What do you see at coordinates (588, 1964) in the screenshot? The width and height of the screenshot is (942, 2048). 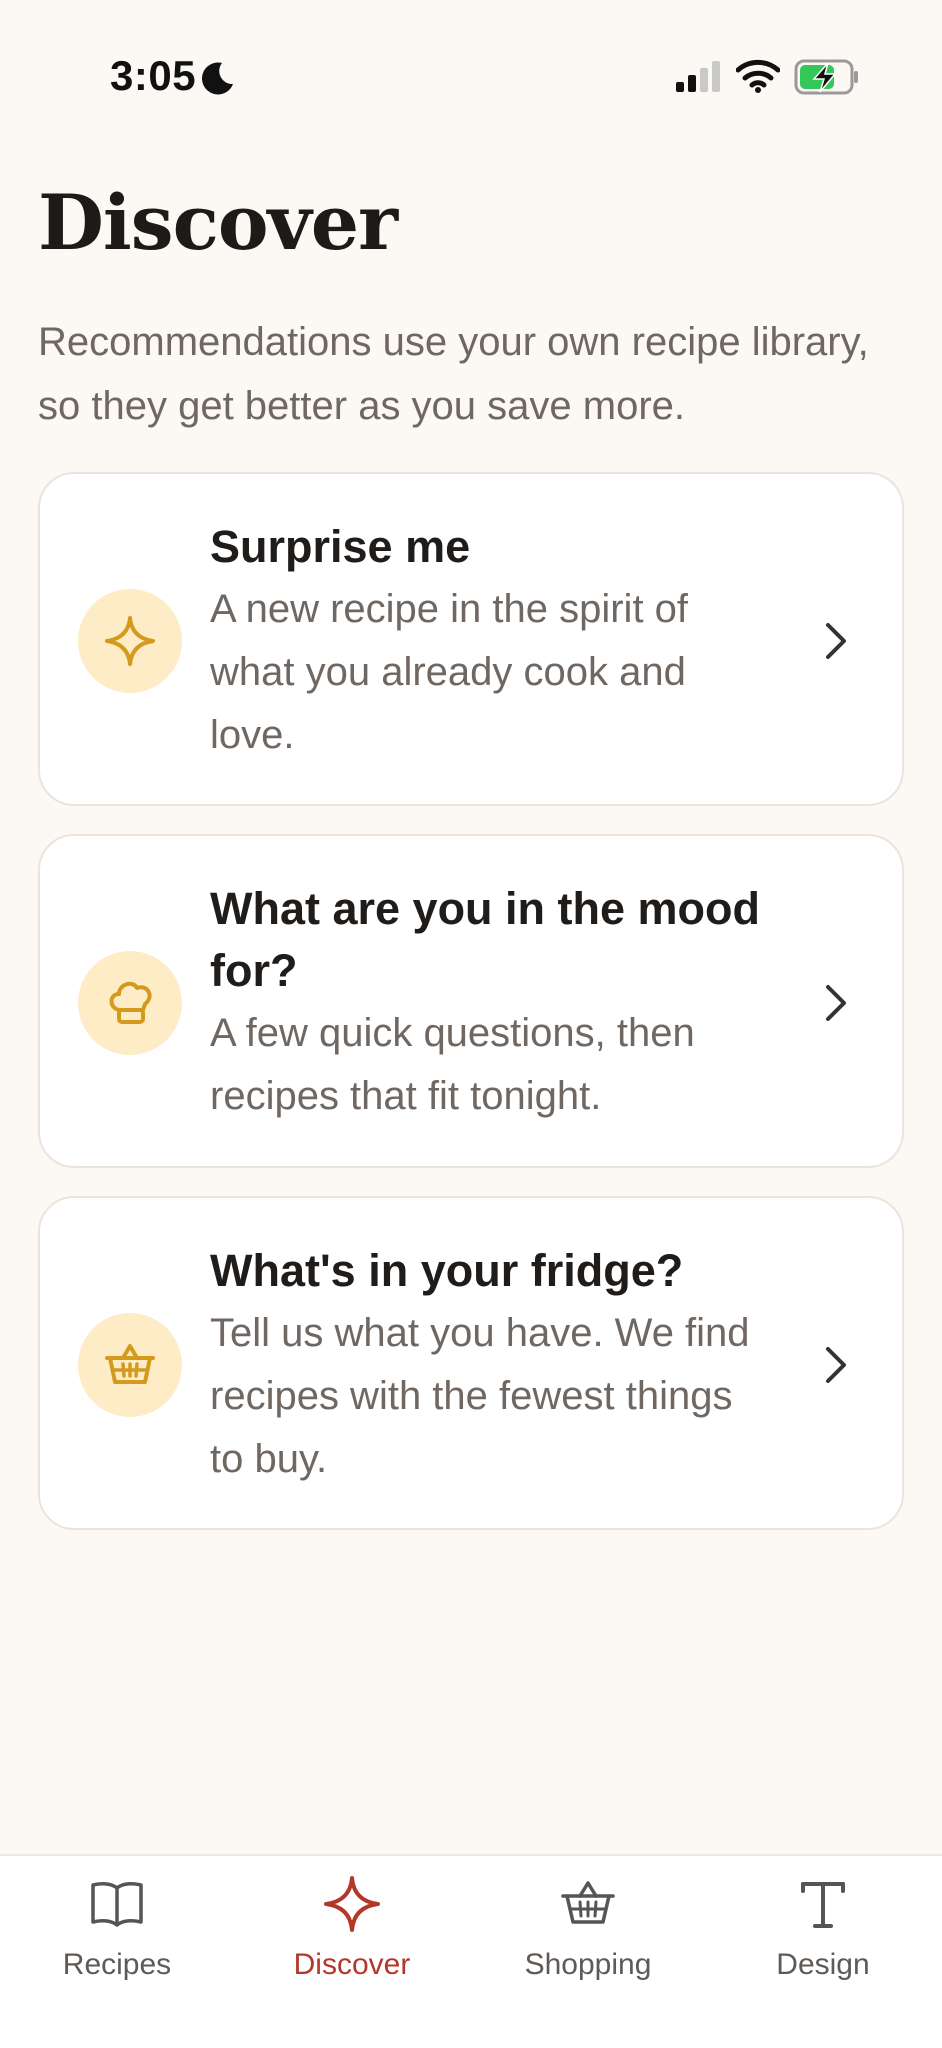 I see `tab-label: Shopping` at bounding box center [588, 1964].